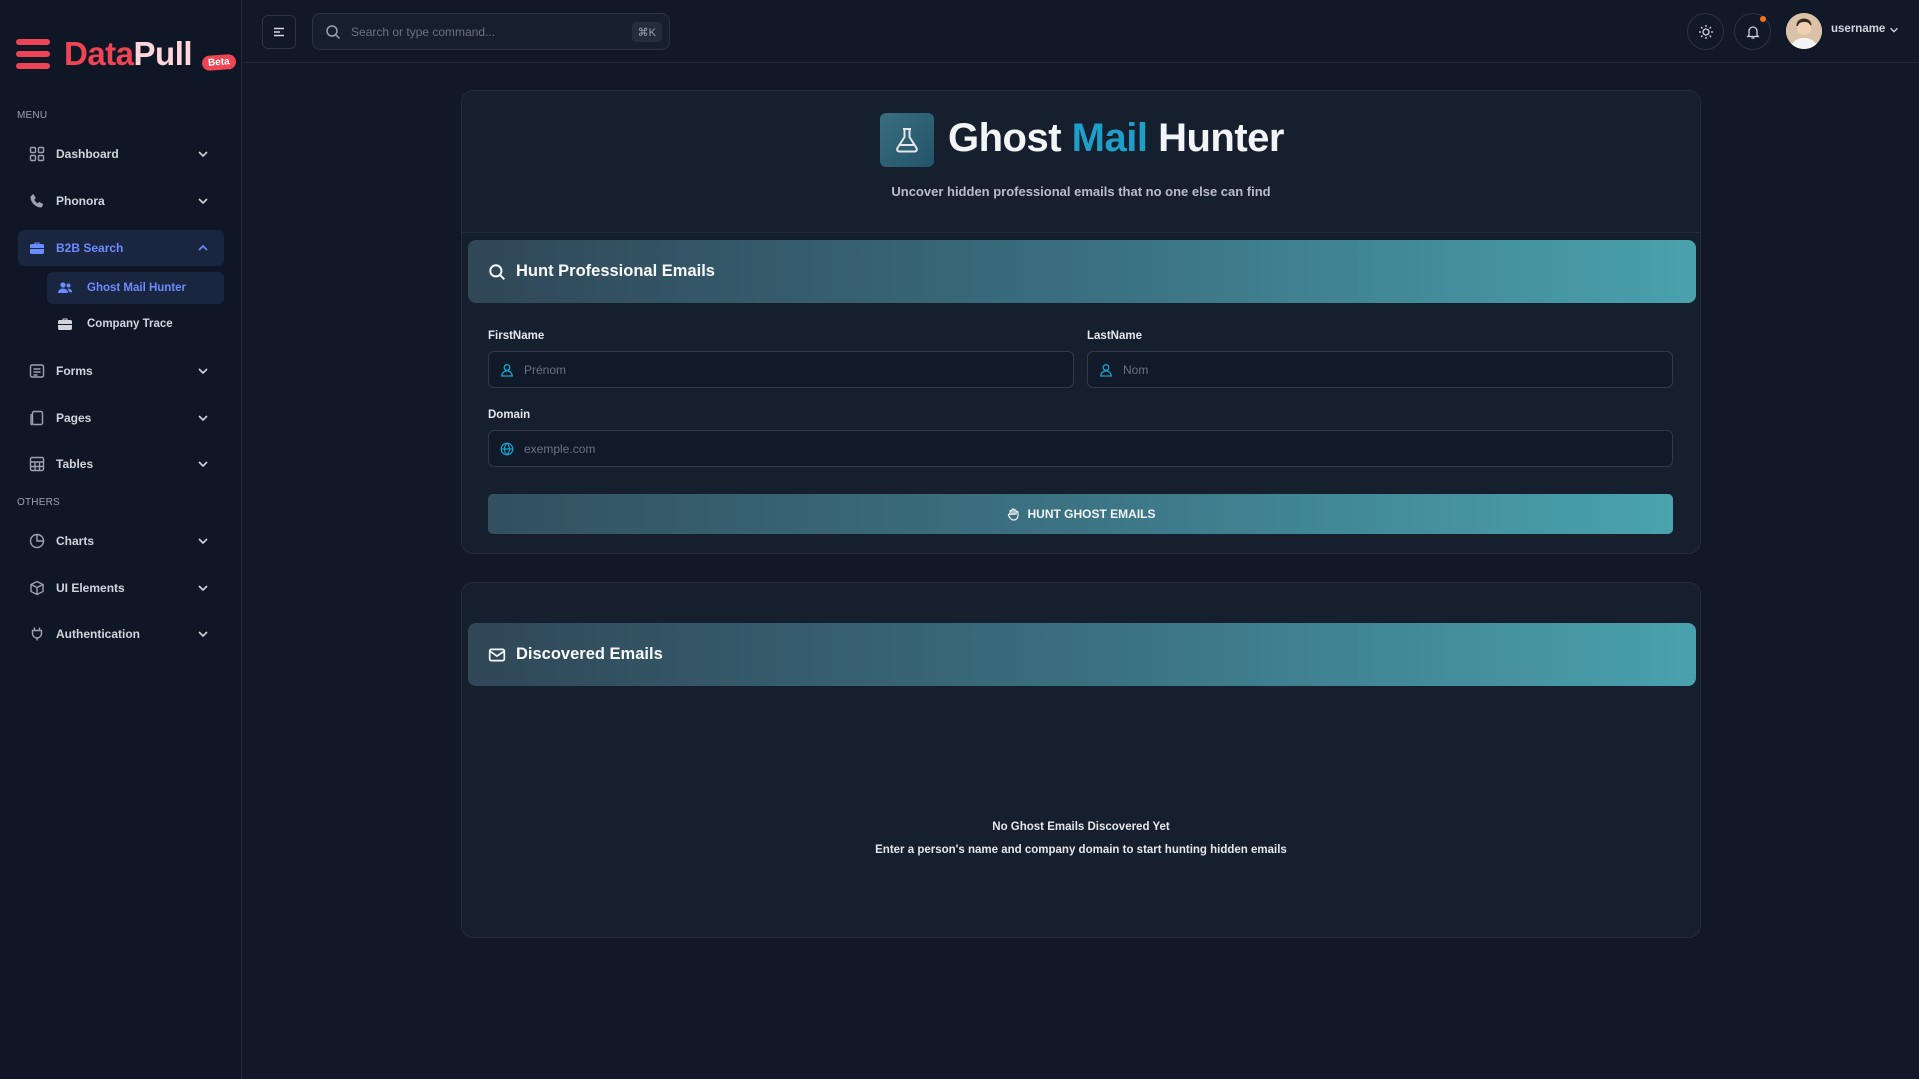  What do you see at coordinates (1081, 827) in the screenshot?
I see `empty-state-title: No Ghost Emails Discovered Yet` at bounding box center [1081, 827].